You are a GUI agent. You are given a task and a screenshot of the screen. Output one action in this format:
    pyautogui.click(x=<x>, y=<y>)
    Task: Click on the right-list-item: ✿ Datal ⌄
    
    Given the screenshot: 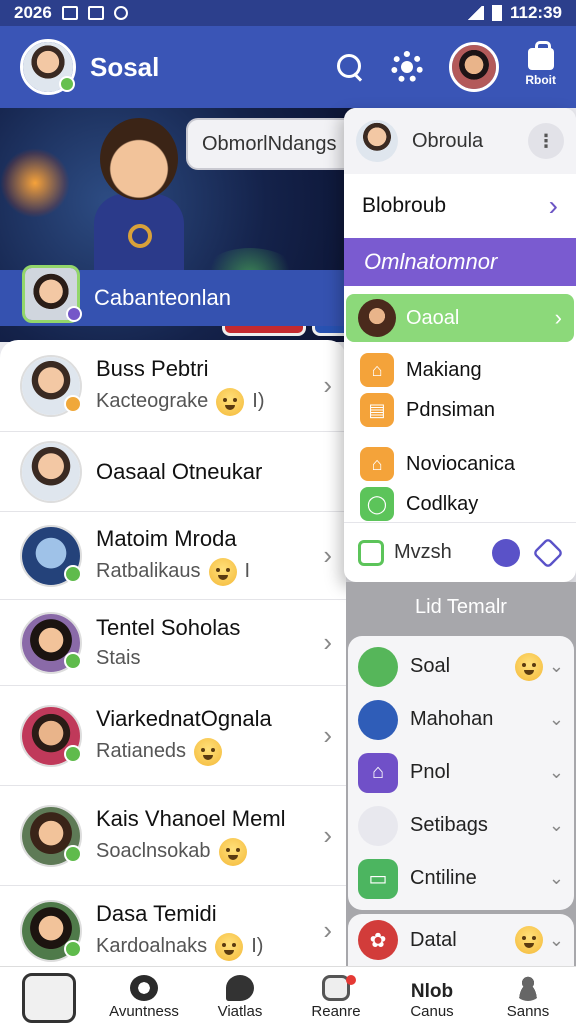 What is the action you would take?
    pyautogui.click(x=461, y=940)
    